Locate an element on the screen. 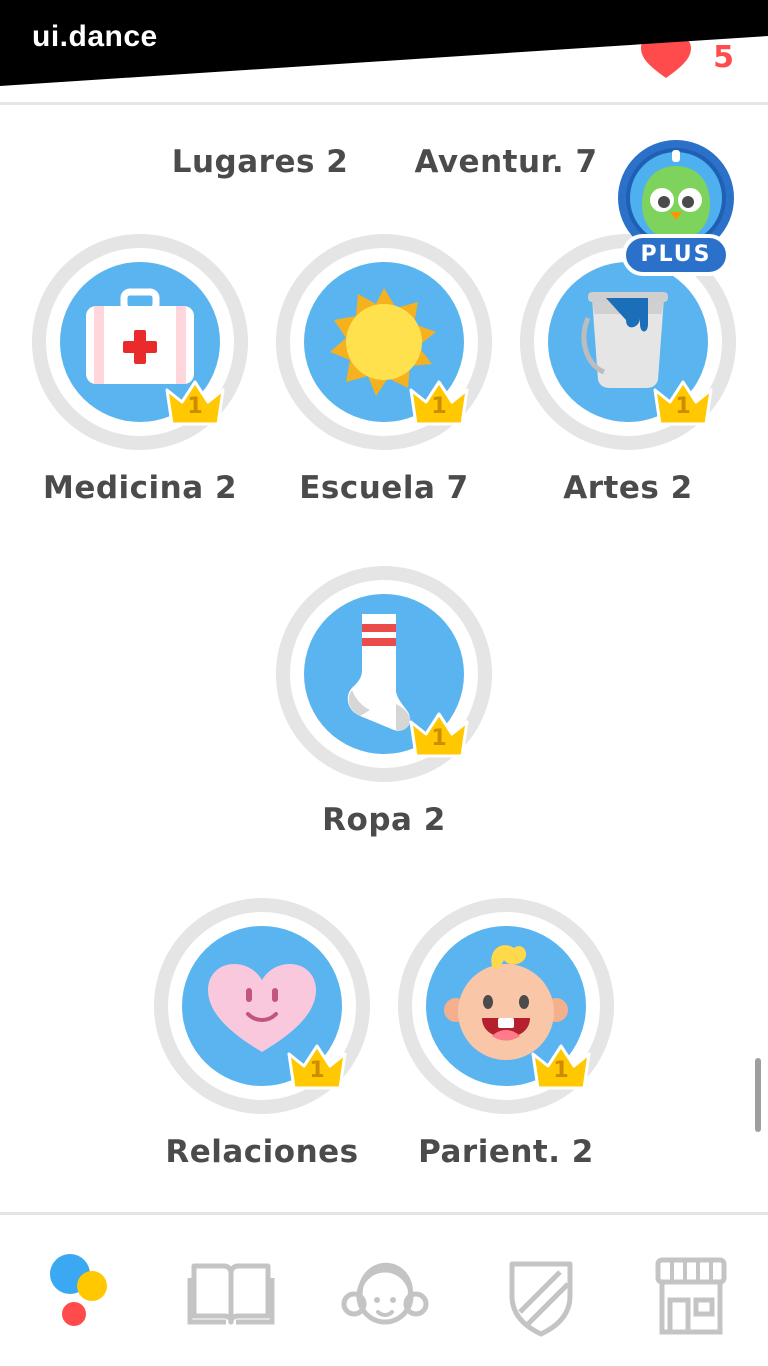 The image size is (768, 1366). skill-label: Parient. 2 is located at coordinates (506, 1152).